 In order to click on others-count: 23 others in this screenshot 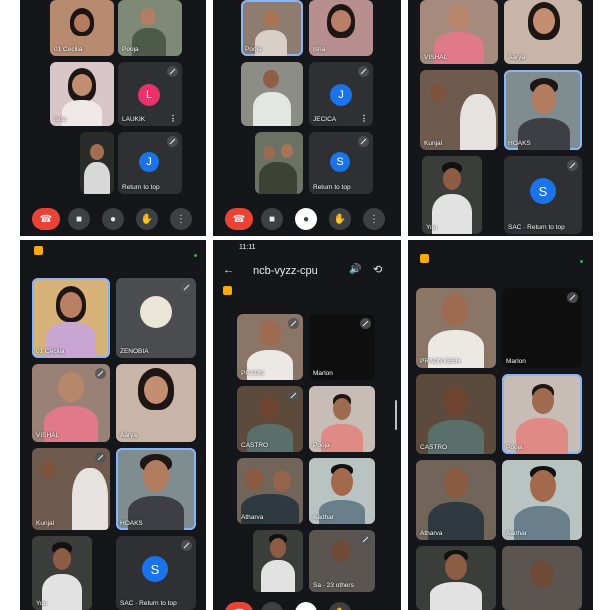, I will do `click(340, 585)`.